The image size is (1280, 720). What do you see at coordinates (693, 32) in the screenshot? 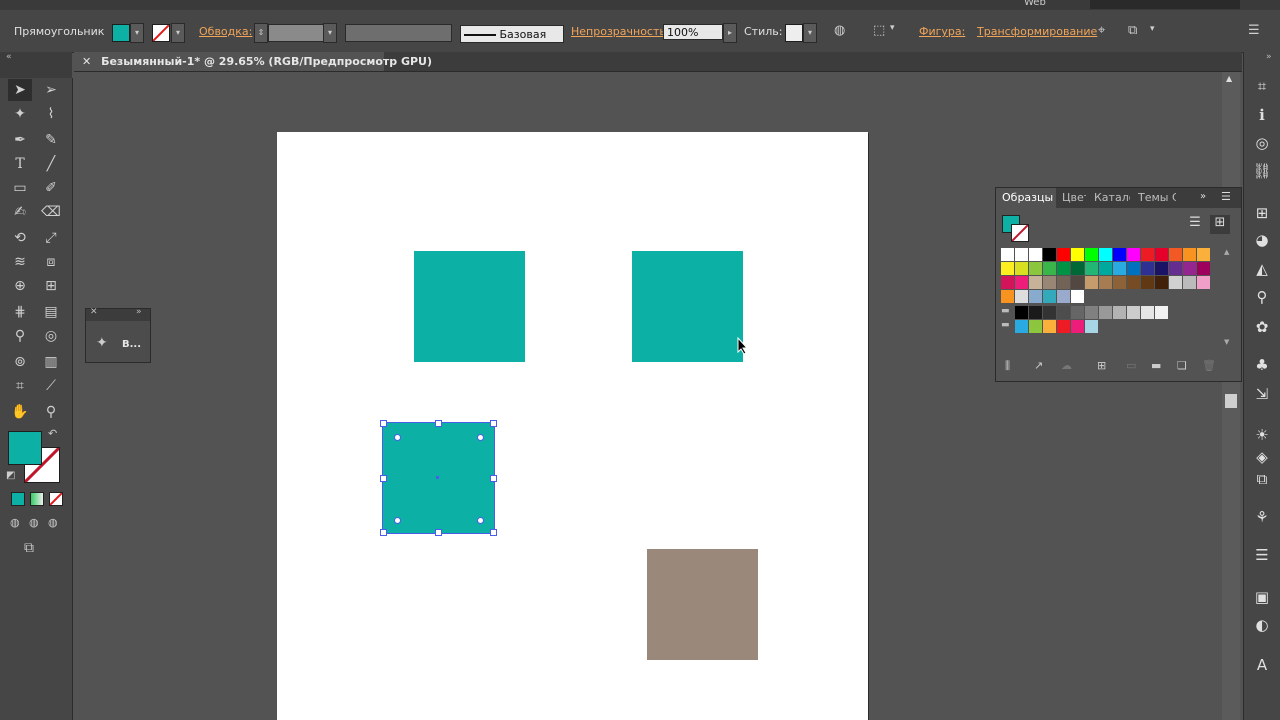
I see `opacity-field: 100%` at bounding box center [693, 32].